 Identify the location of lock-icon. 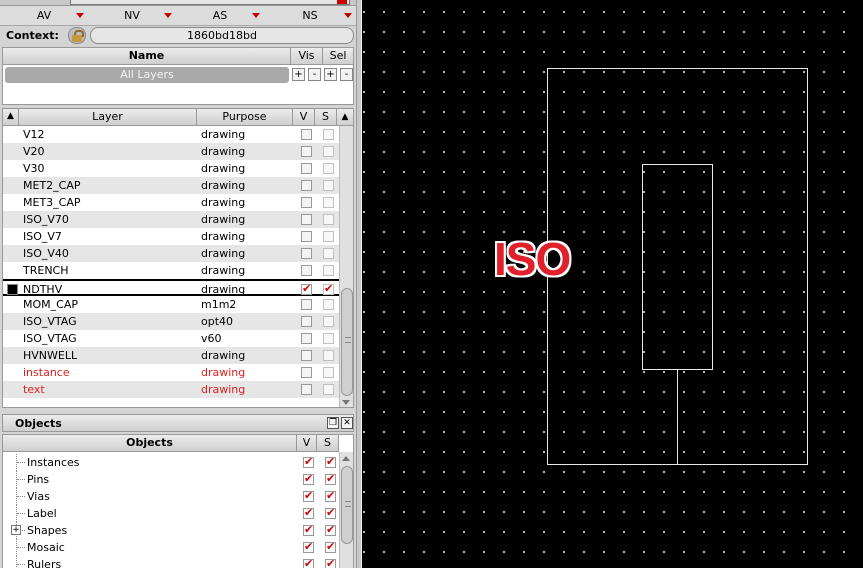
(77, 35).